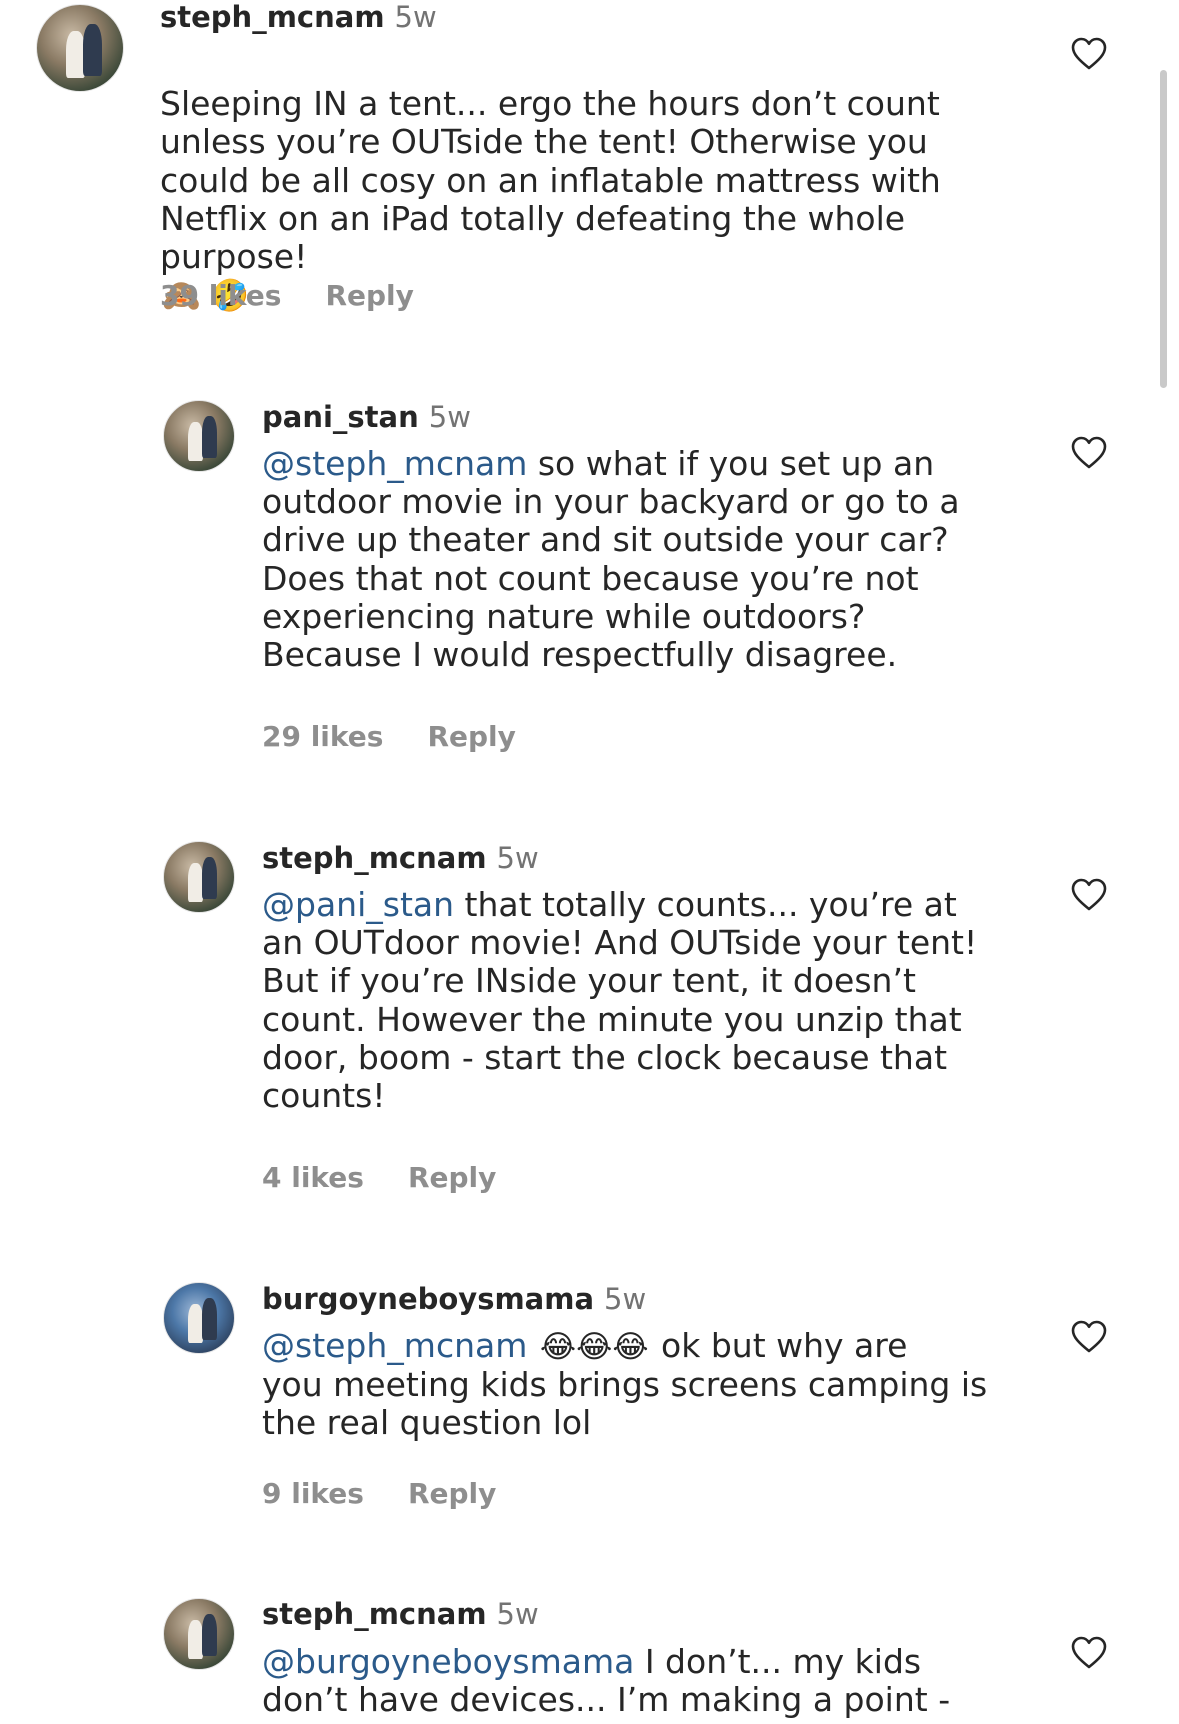 This screenshot has width=1179, height=1724. What do you see at coordinates (448, 1661) in the screenshot?
I see `mention-link: @burgoyneboysmama` at bounding box center [448, 1661].